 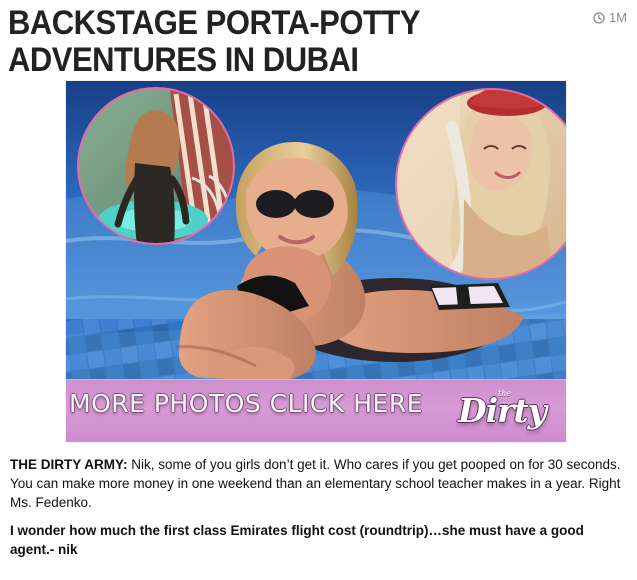 I want to click on more-photos-banner: MORE PHOTOS CLICK HERE the Dirty, so click(x=316, y=410).